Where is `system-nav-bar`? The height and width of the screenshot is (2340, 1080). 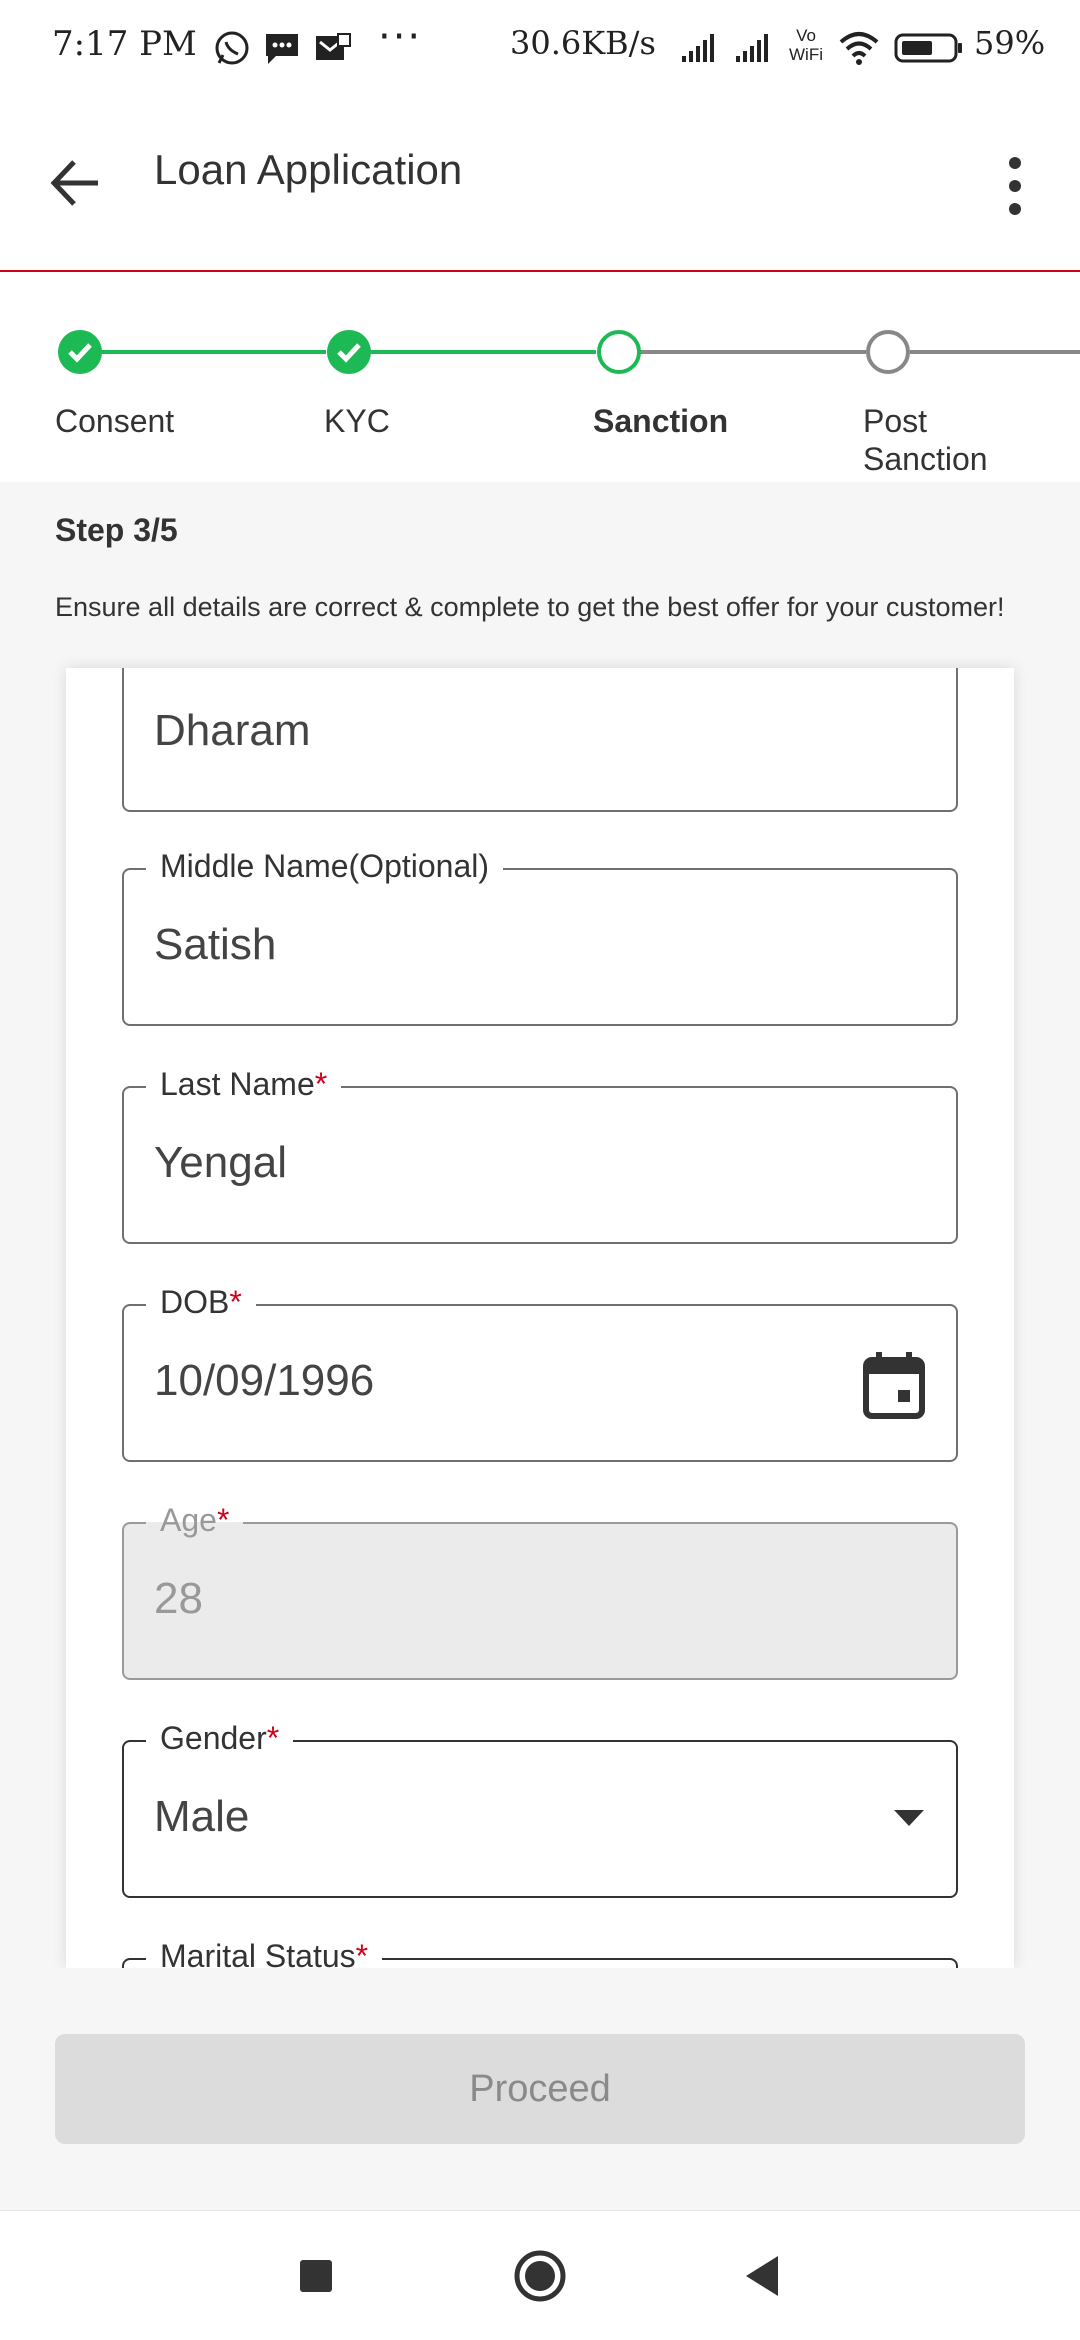
system-nav-bar is located at coordinates (540, 2276).